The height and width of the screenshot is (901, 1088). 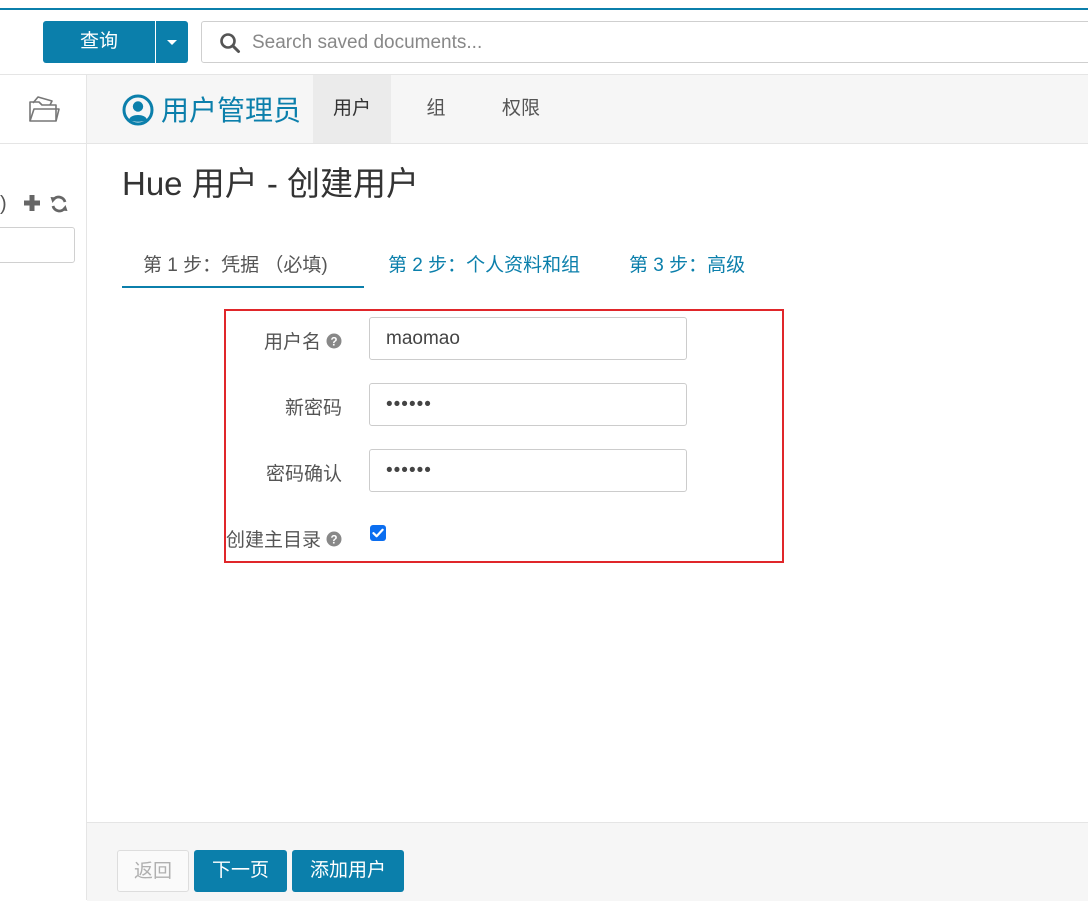 What do you see at coordinates (240, 871) in the screenshot?
I see `next-button: 下一页` at bounding box center [240, 871].